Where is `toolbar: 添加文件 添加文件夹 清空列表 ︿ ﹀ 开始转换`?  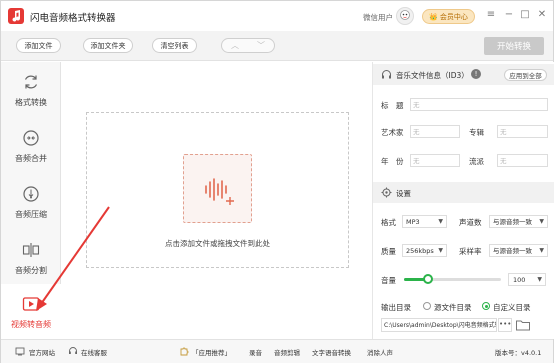 toolbar: 添加文件 添加文件夹 清空列表 ︿ ﹀ 开始转换 is located at coordinates (277, 46).